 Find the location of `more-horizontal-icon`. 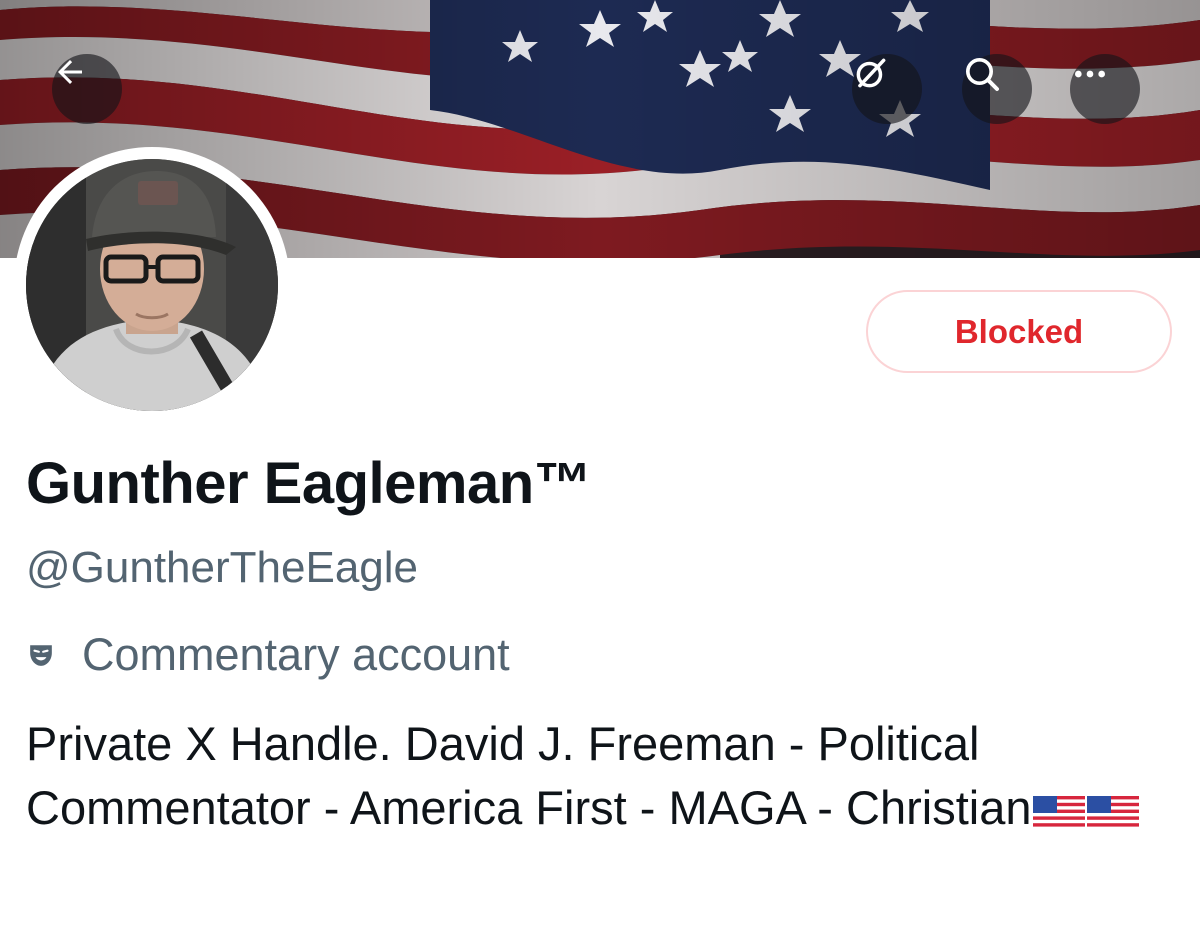

more-horizontal-icon is located at coordinates (1090, 74).